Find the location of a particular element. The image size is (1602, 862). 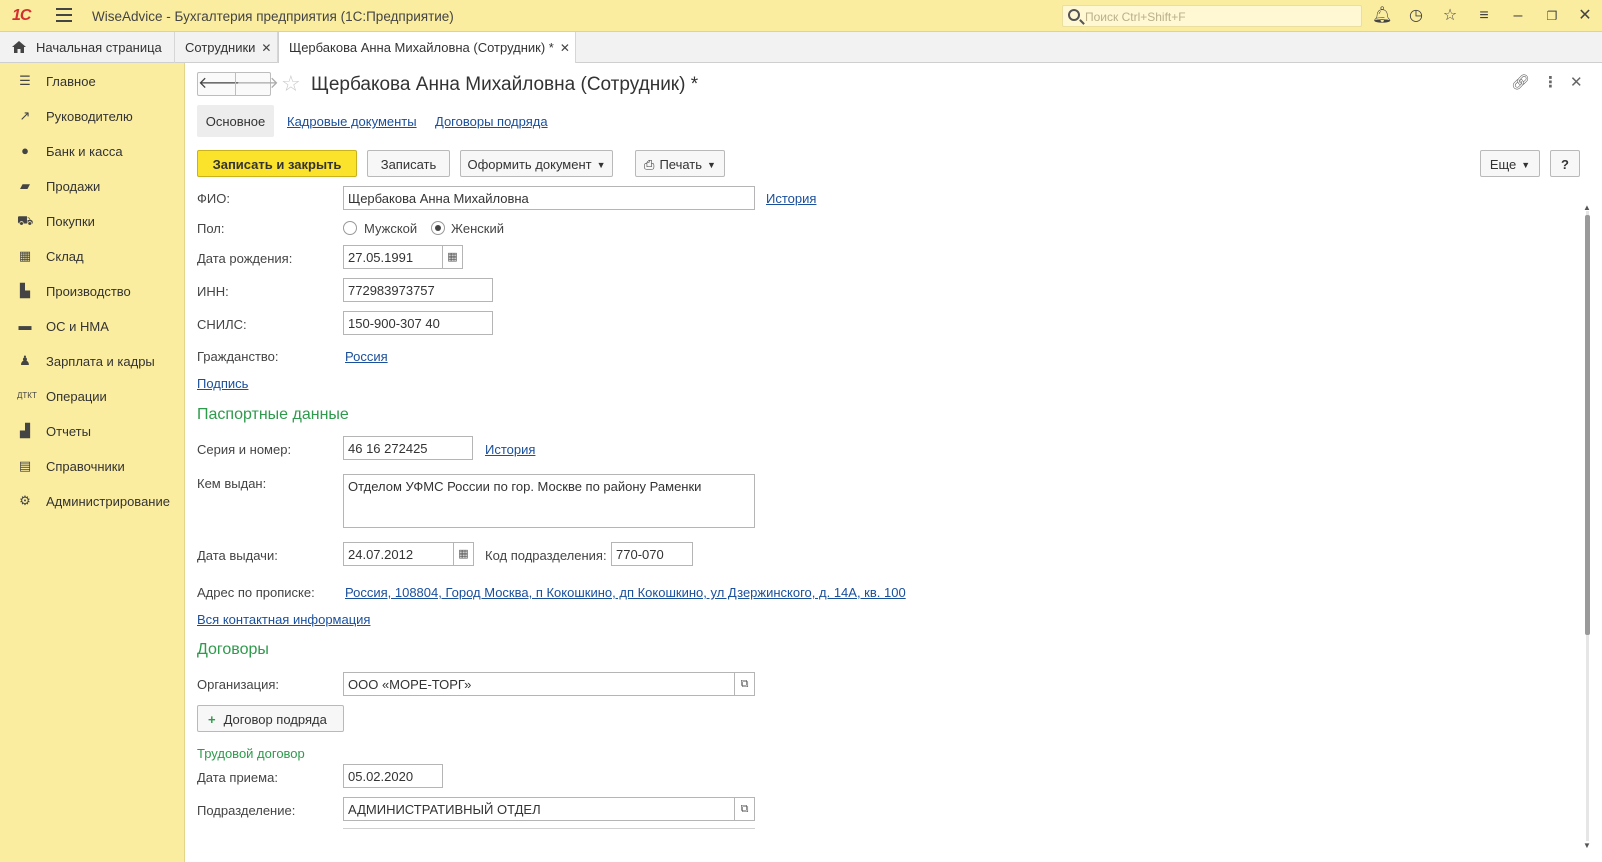

sidebar-item-admin: ⚙ Администрирование is located at coordinates (92, 501).